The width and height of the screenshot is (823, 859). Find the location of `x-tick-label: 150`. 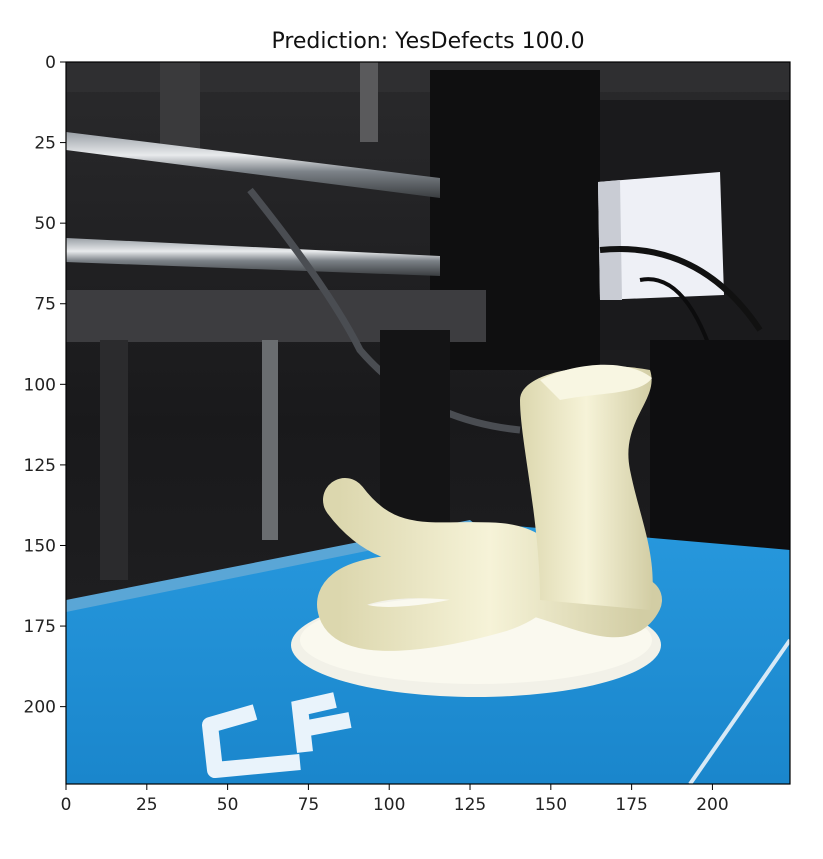

x-tick-label: 150 is located at coordinates (551, 805).